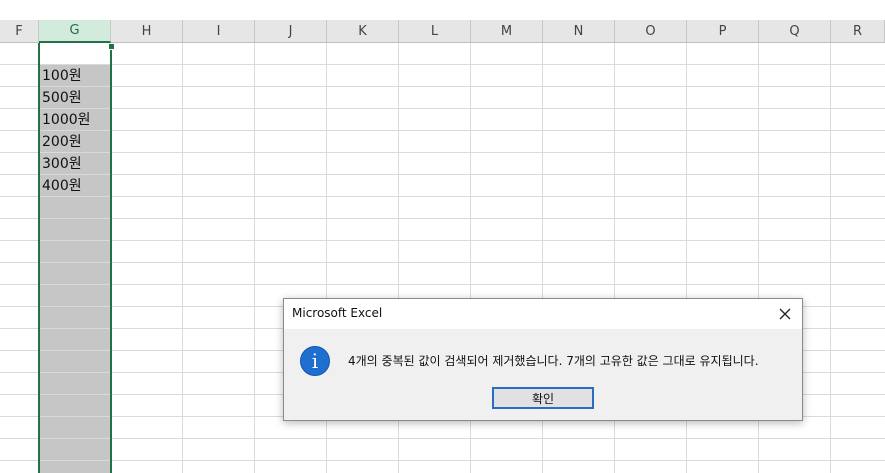 Image resolution: width=885 pixels, height=473 pixels. What do you see at coordinates (62, 164) in the screenshot?
I see `cell-g6: 300원` at bounding box center [62, 164].